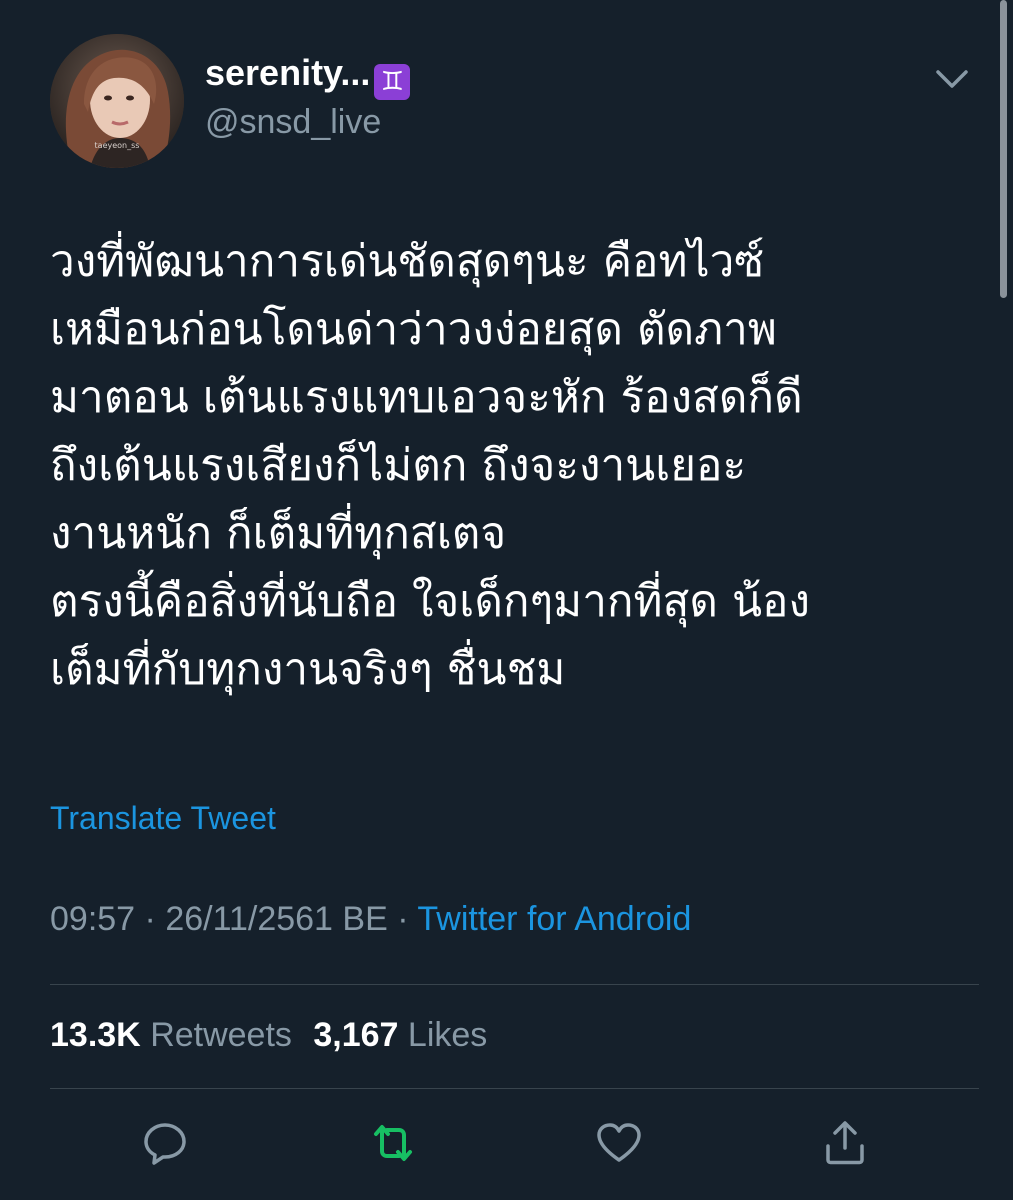 Image resolution: width=1013 pixels, height=1200 pixels. I want to click on likes-label: Likes, so click(447, 1035).